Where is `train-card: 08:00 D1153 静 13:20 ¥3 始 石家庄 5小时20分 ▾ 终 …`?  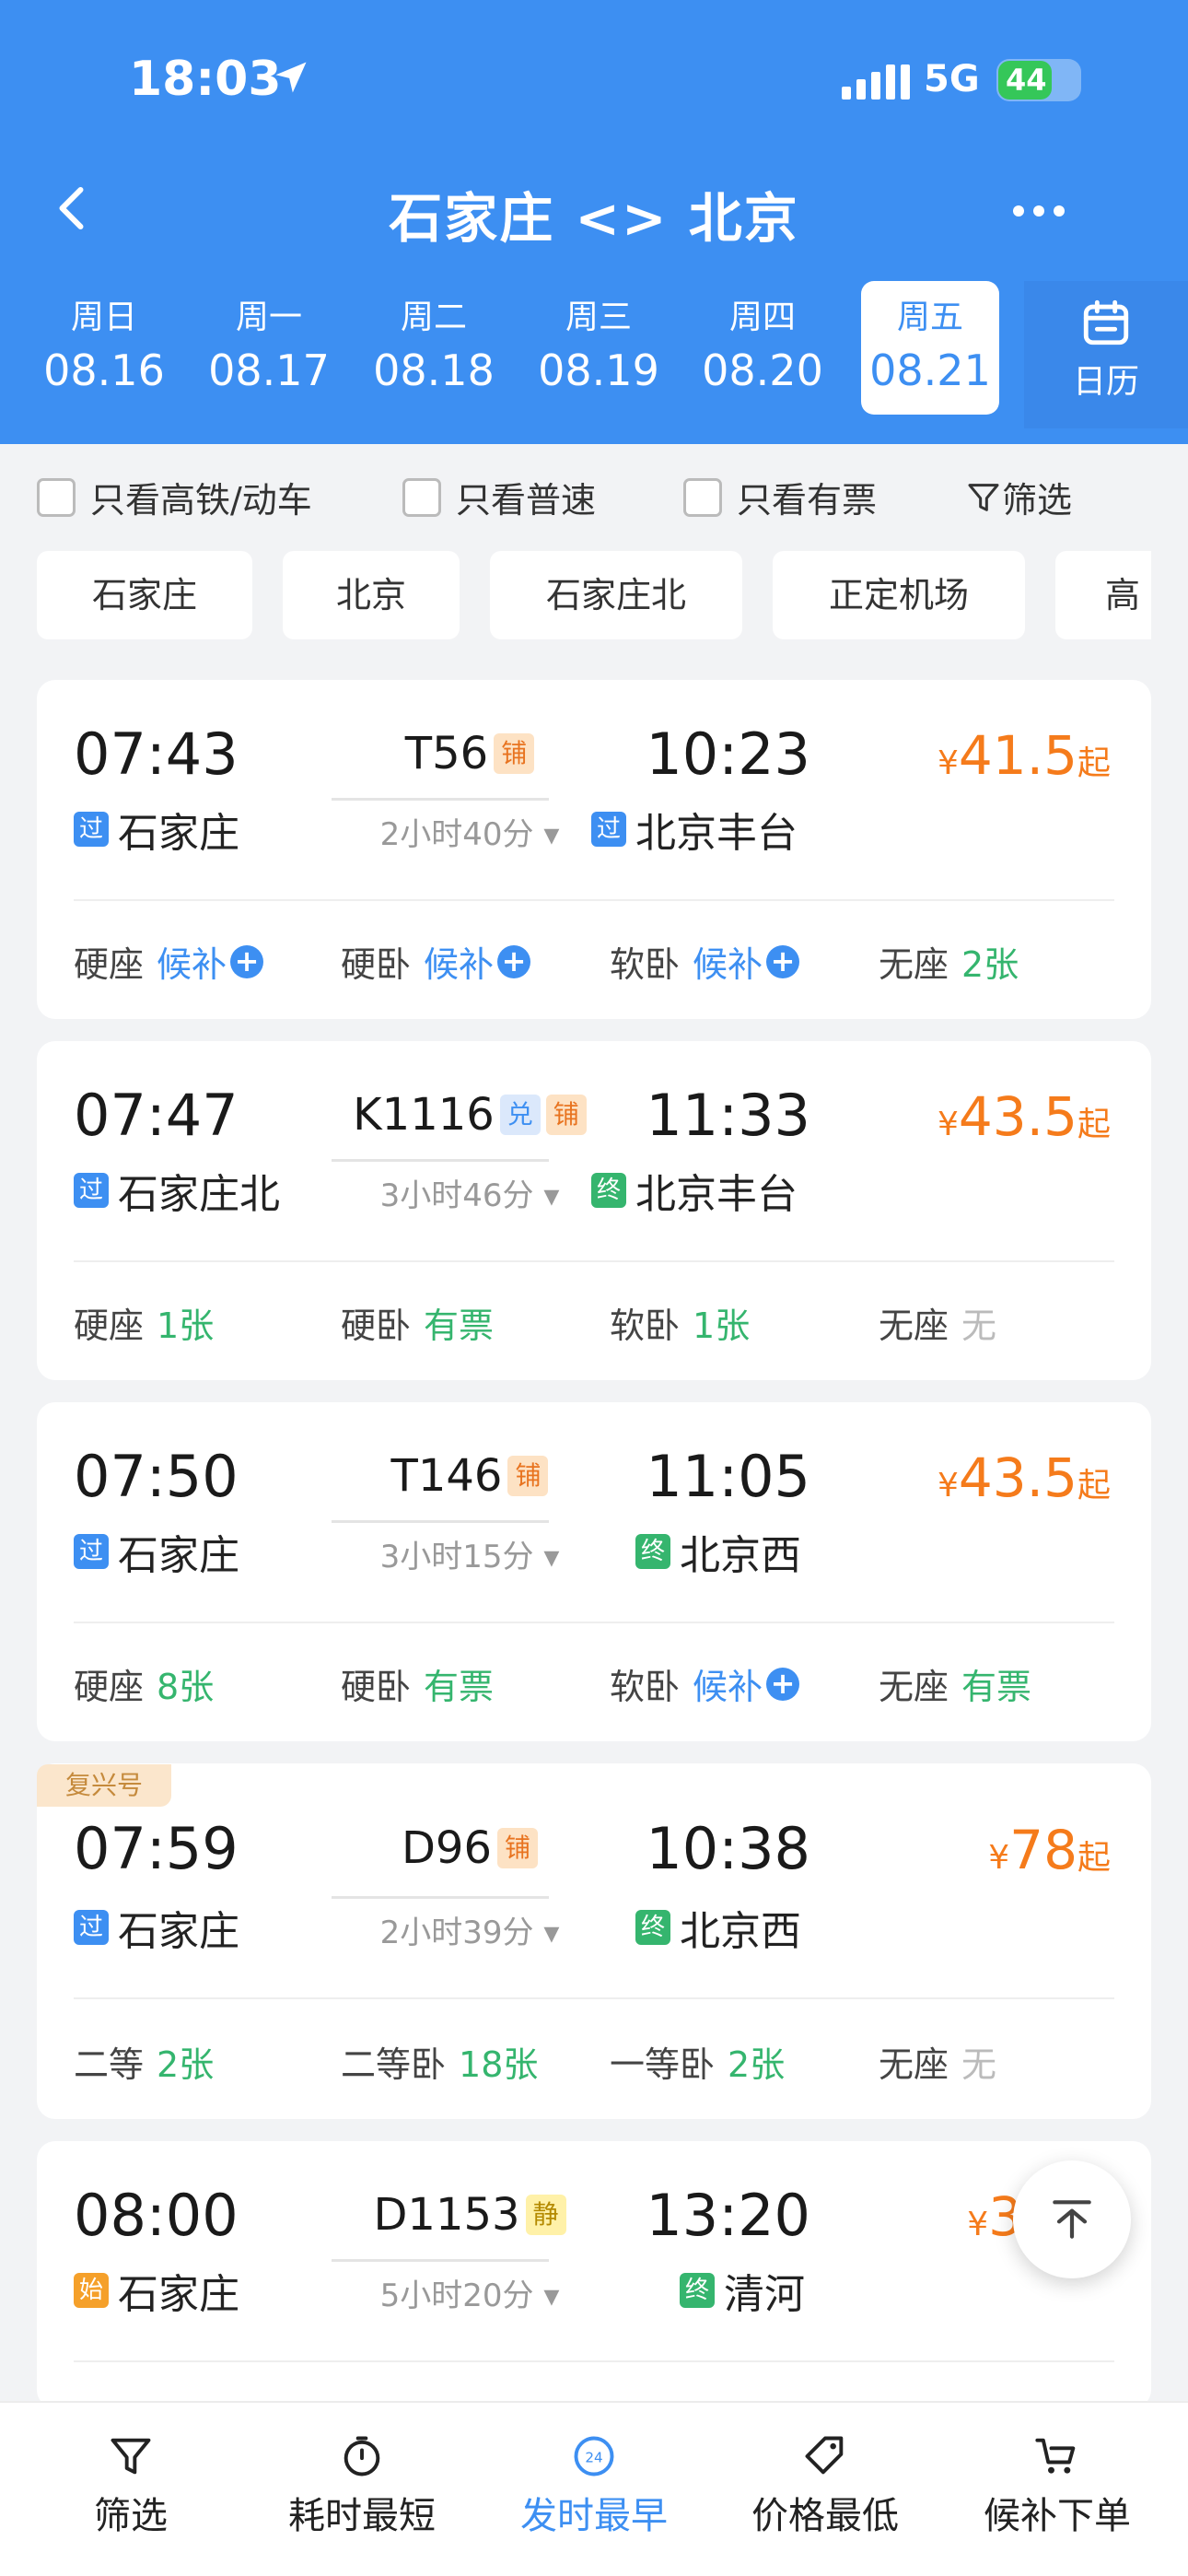
train-card: 08:00 D1153 静 13:20 ¥3 始 石家庄 5小时20分 ▾ 终 … is located at coordinates (594, 2274).